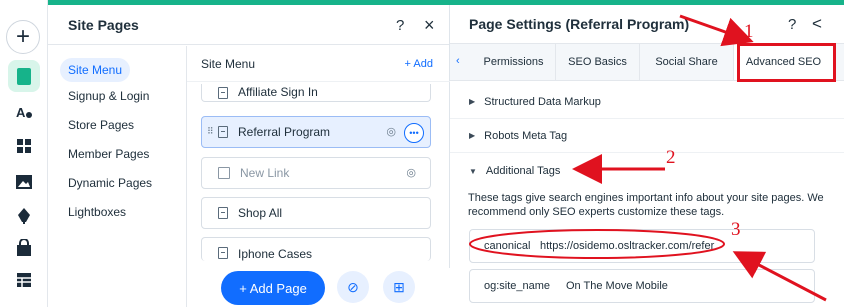  What do you see at coordinates (316, 173) in the screenshot?
I see `page-item-new-link: New Link ◎` at bounding box center [316, 173].